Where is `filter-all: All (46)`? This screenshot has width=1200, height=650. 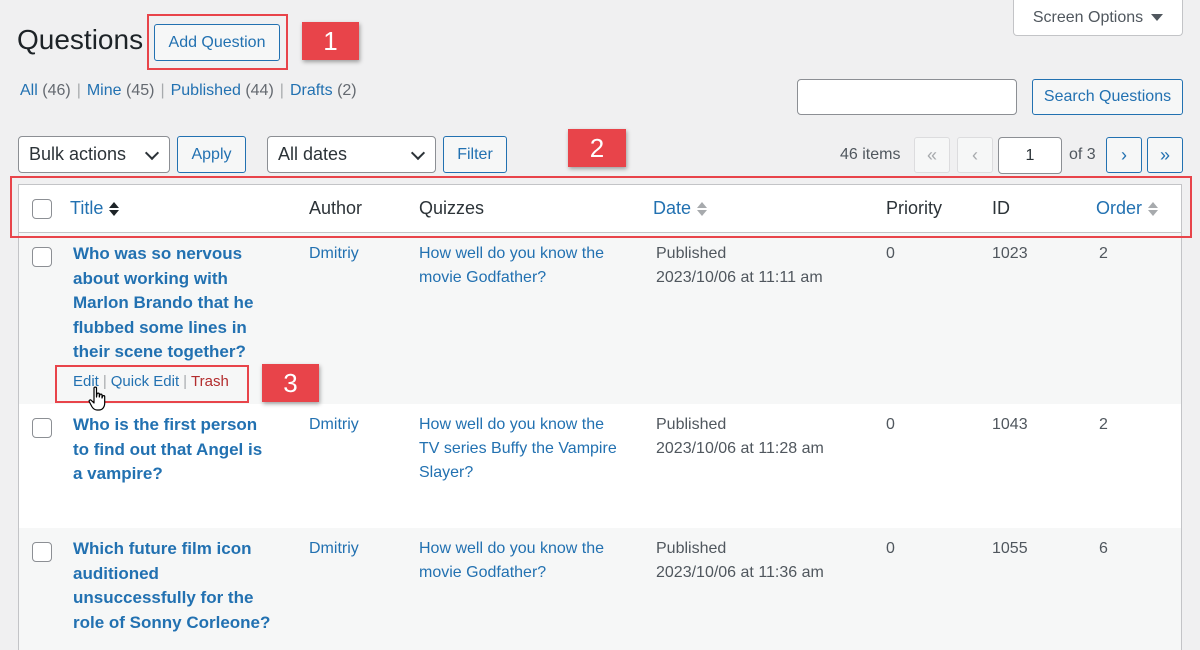
filter-all: All (46) is located at coordinates (45, 91).